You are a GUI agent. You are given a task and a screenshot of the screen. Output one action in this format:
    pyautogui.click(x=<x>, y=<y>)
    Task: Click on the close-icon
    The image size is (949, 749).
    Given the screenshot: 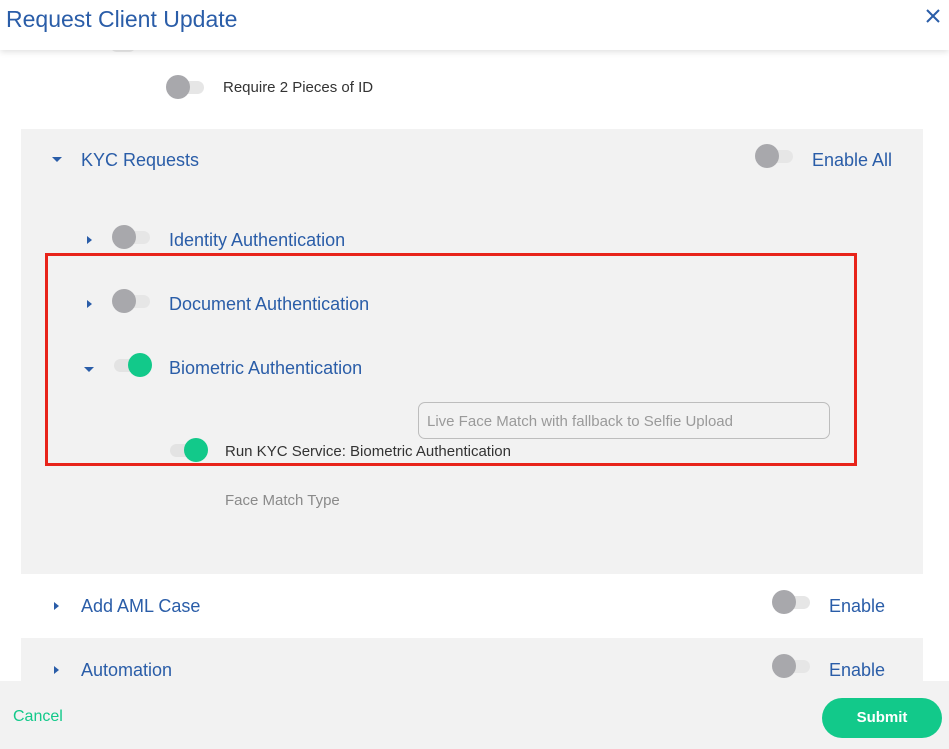 What is the action you would take?
    pyautogui.click(x=933, y=16)
    